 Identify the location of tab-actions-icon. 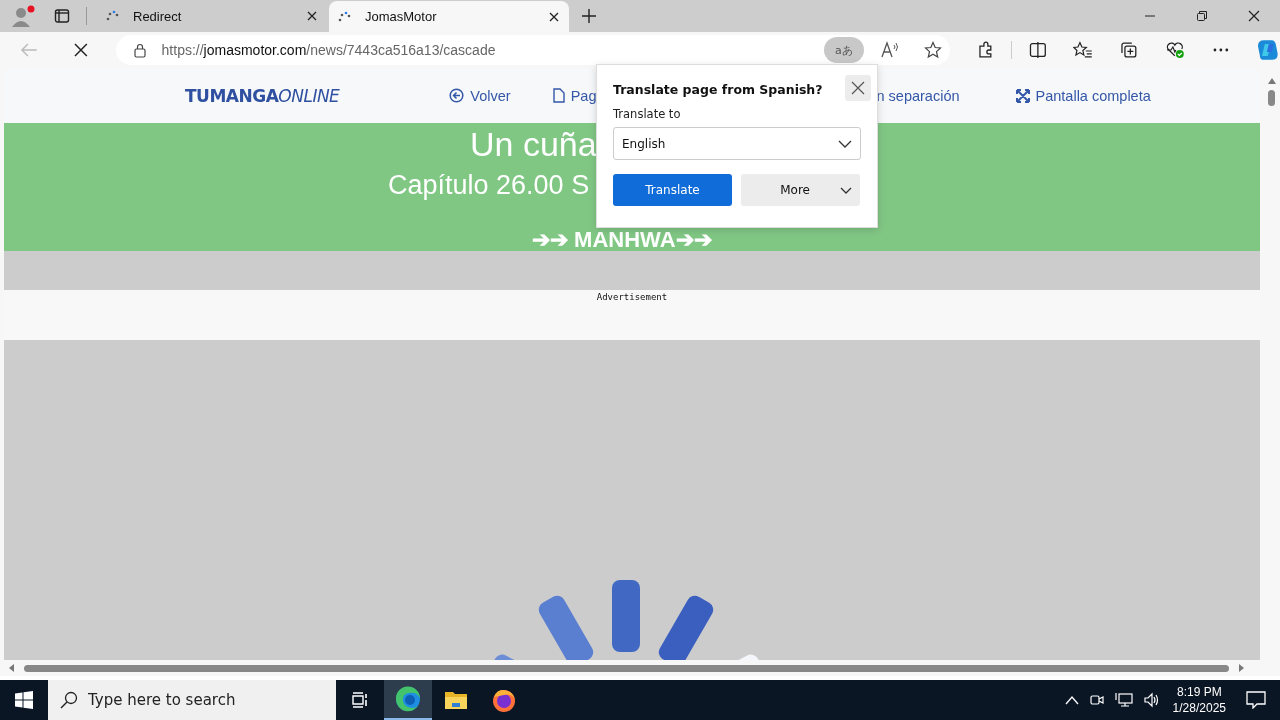
(62, 16).